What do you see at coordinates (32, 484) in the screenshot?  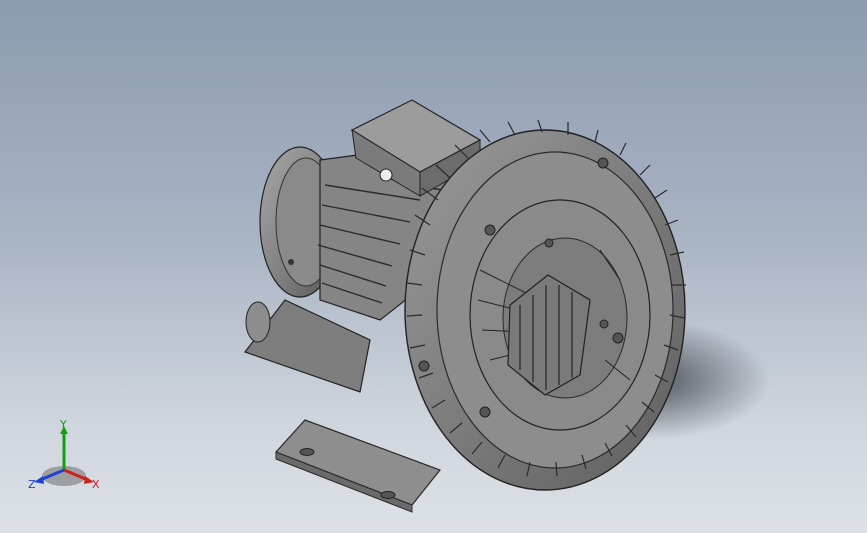 I see `triad-z-label: Z` at bounding box center [32, 484].